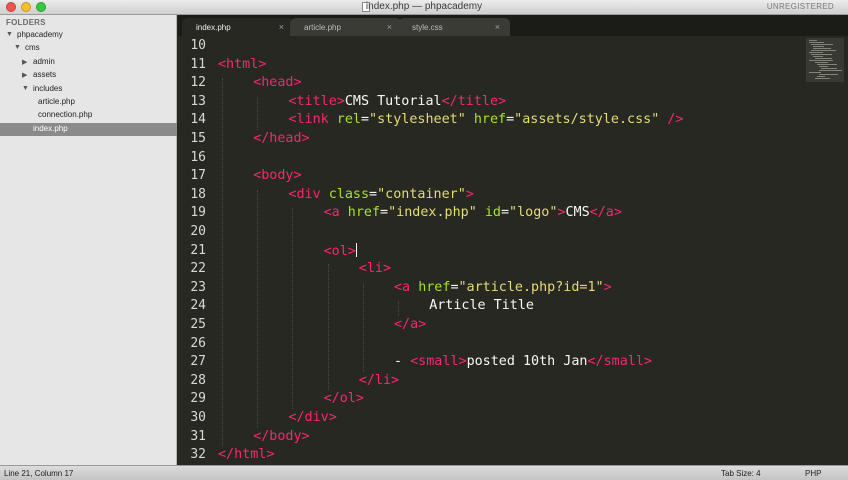 Image resolution: width=848 pixels, height=480 pixels. I want to click on code-token-str: "logo", so click(533, 213).